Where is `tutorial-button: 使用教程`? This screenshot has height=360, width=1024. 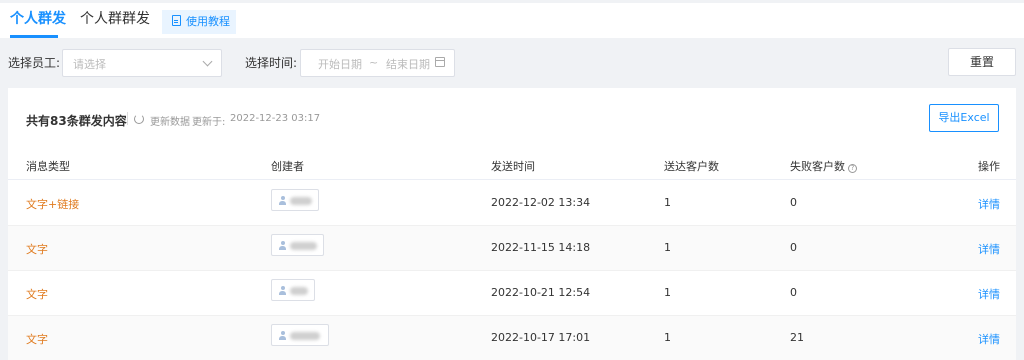 tutorial-button: 使用教程 is located at coordinates (199, 22).